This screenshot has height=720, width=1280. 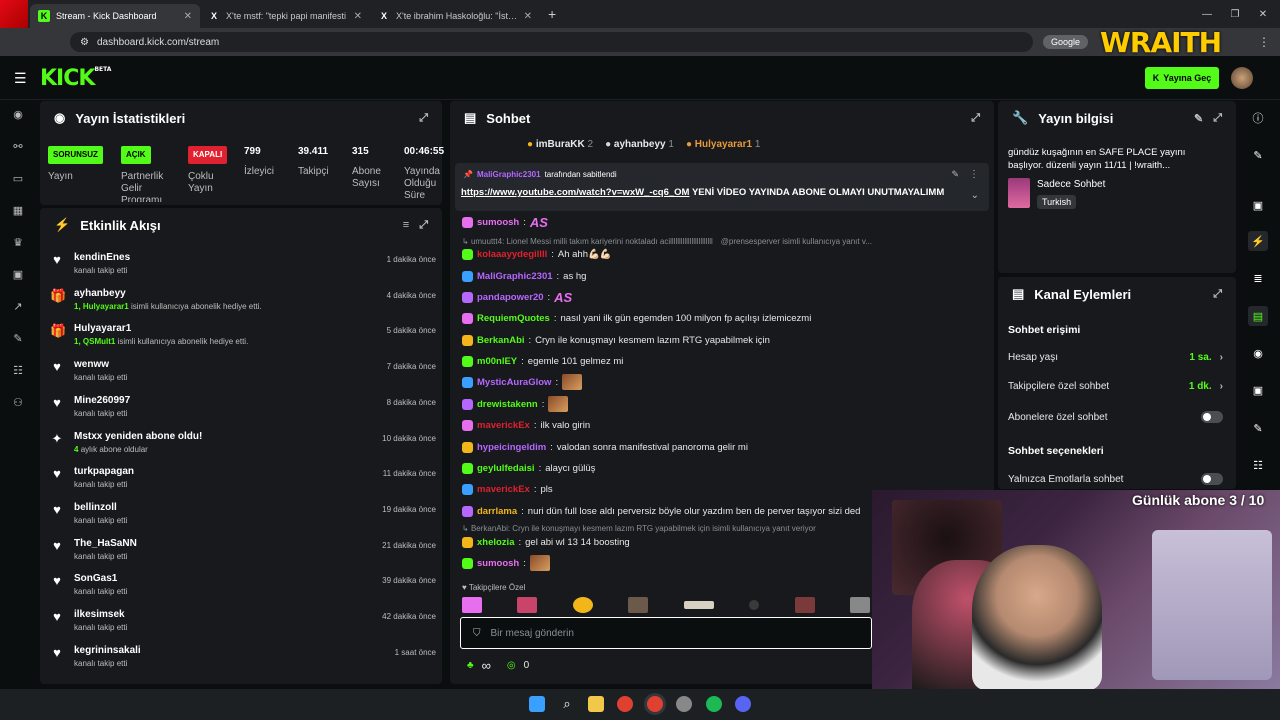 What do you see at coordinates (102, 400) in the screenshot?
I see `activity-user: Mine260997` at bounding box center [102, 400].